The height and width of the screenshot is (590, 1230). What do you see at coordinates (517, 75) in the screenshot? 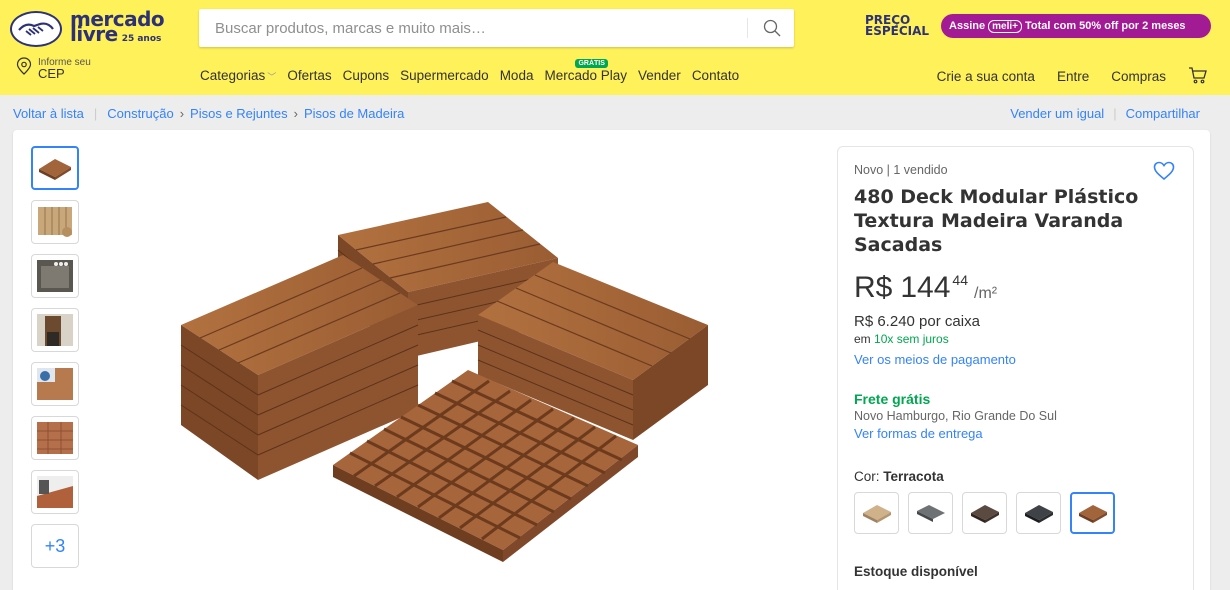
I see `nav-moda: Moda` at bounding box center [517, 75].